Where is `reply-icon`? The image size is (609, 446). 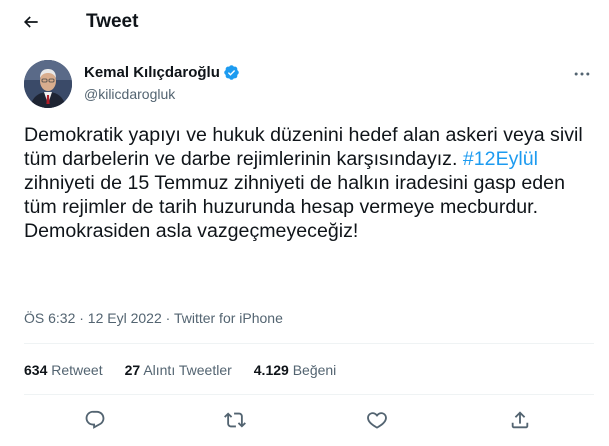 reply-icon is located at coordinates (95, 419).